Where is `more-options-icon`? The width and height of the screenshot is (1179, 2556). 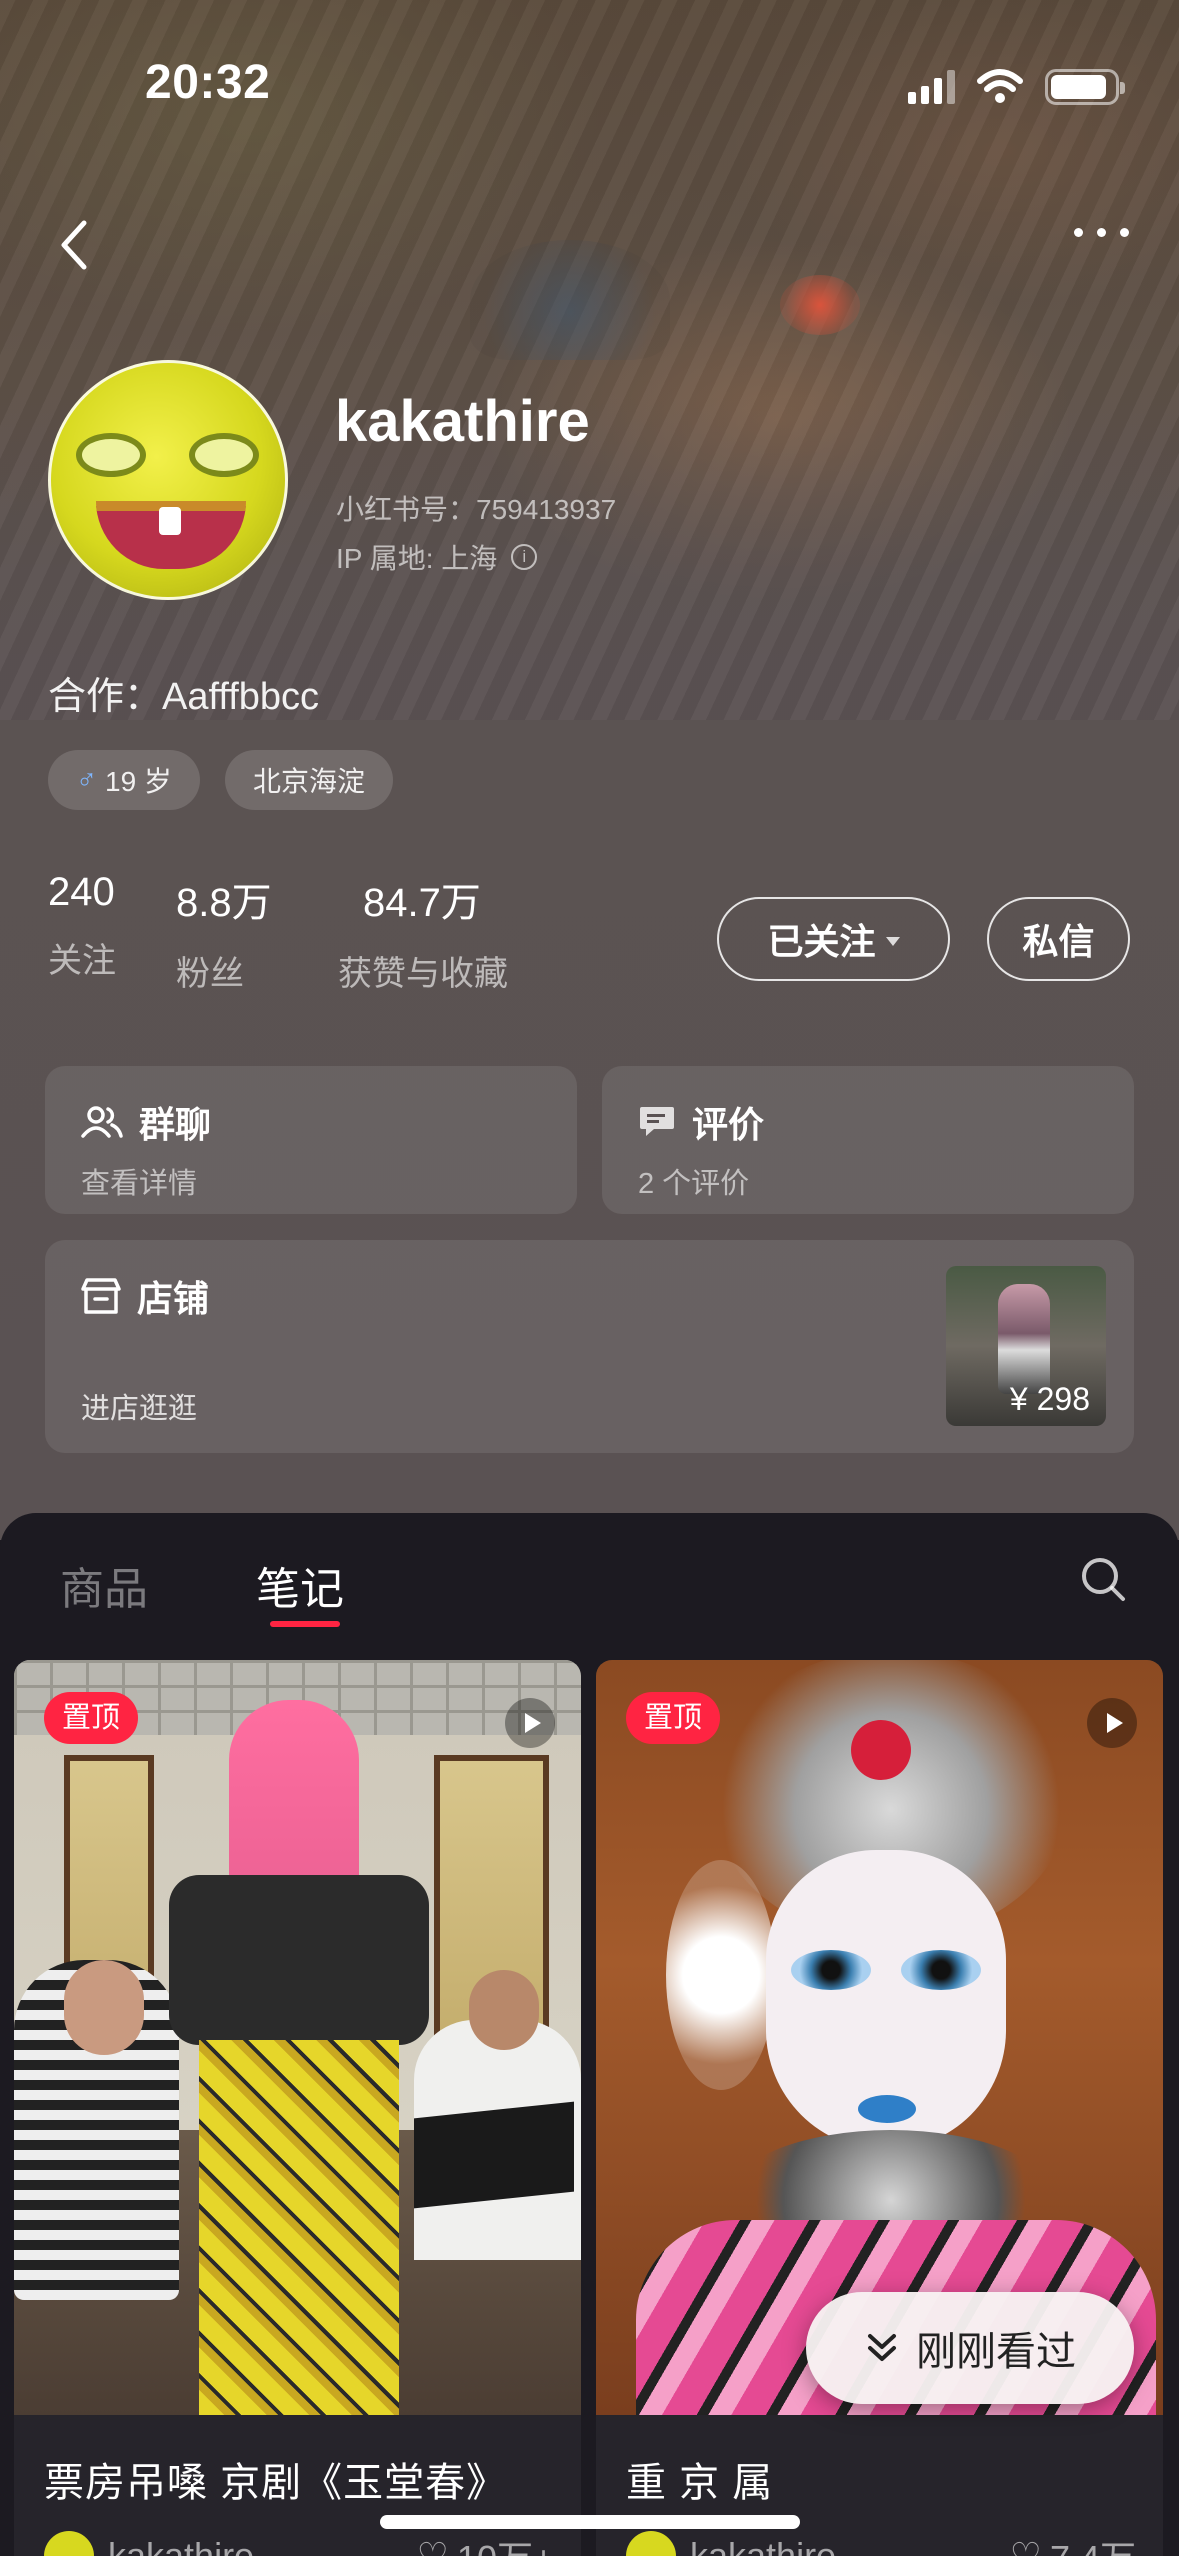 more-options-icon is located at coordinates (1101, 232).